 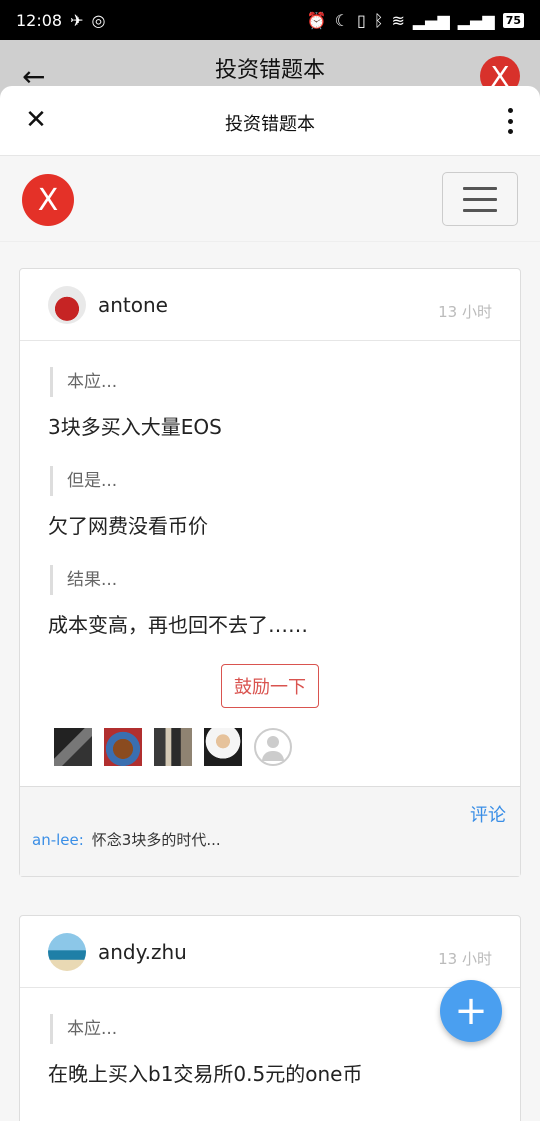 I want to click on status-left: 12:08 ✈ ◎, so click(x=60, y=20).